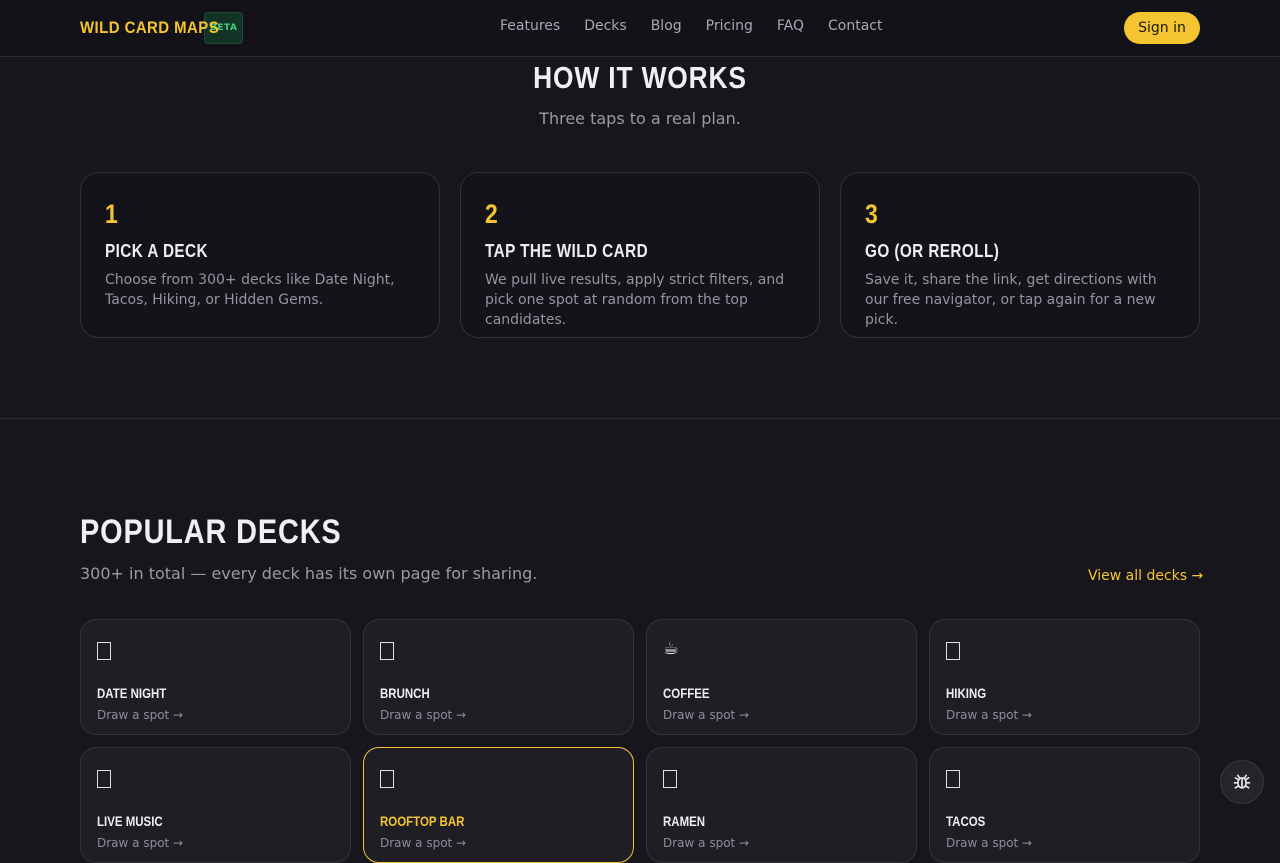 The width and height of the screenshot is (1280, 863). I want to click on deck-card-ramen: RAMEN Draw a spot →, so click(781, 805).